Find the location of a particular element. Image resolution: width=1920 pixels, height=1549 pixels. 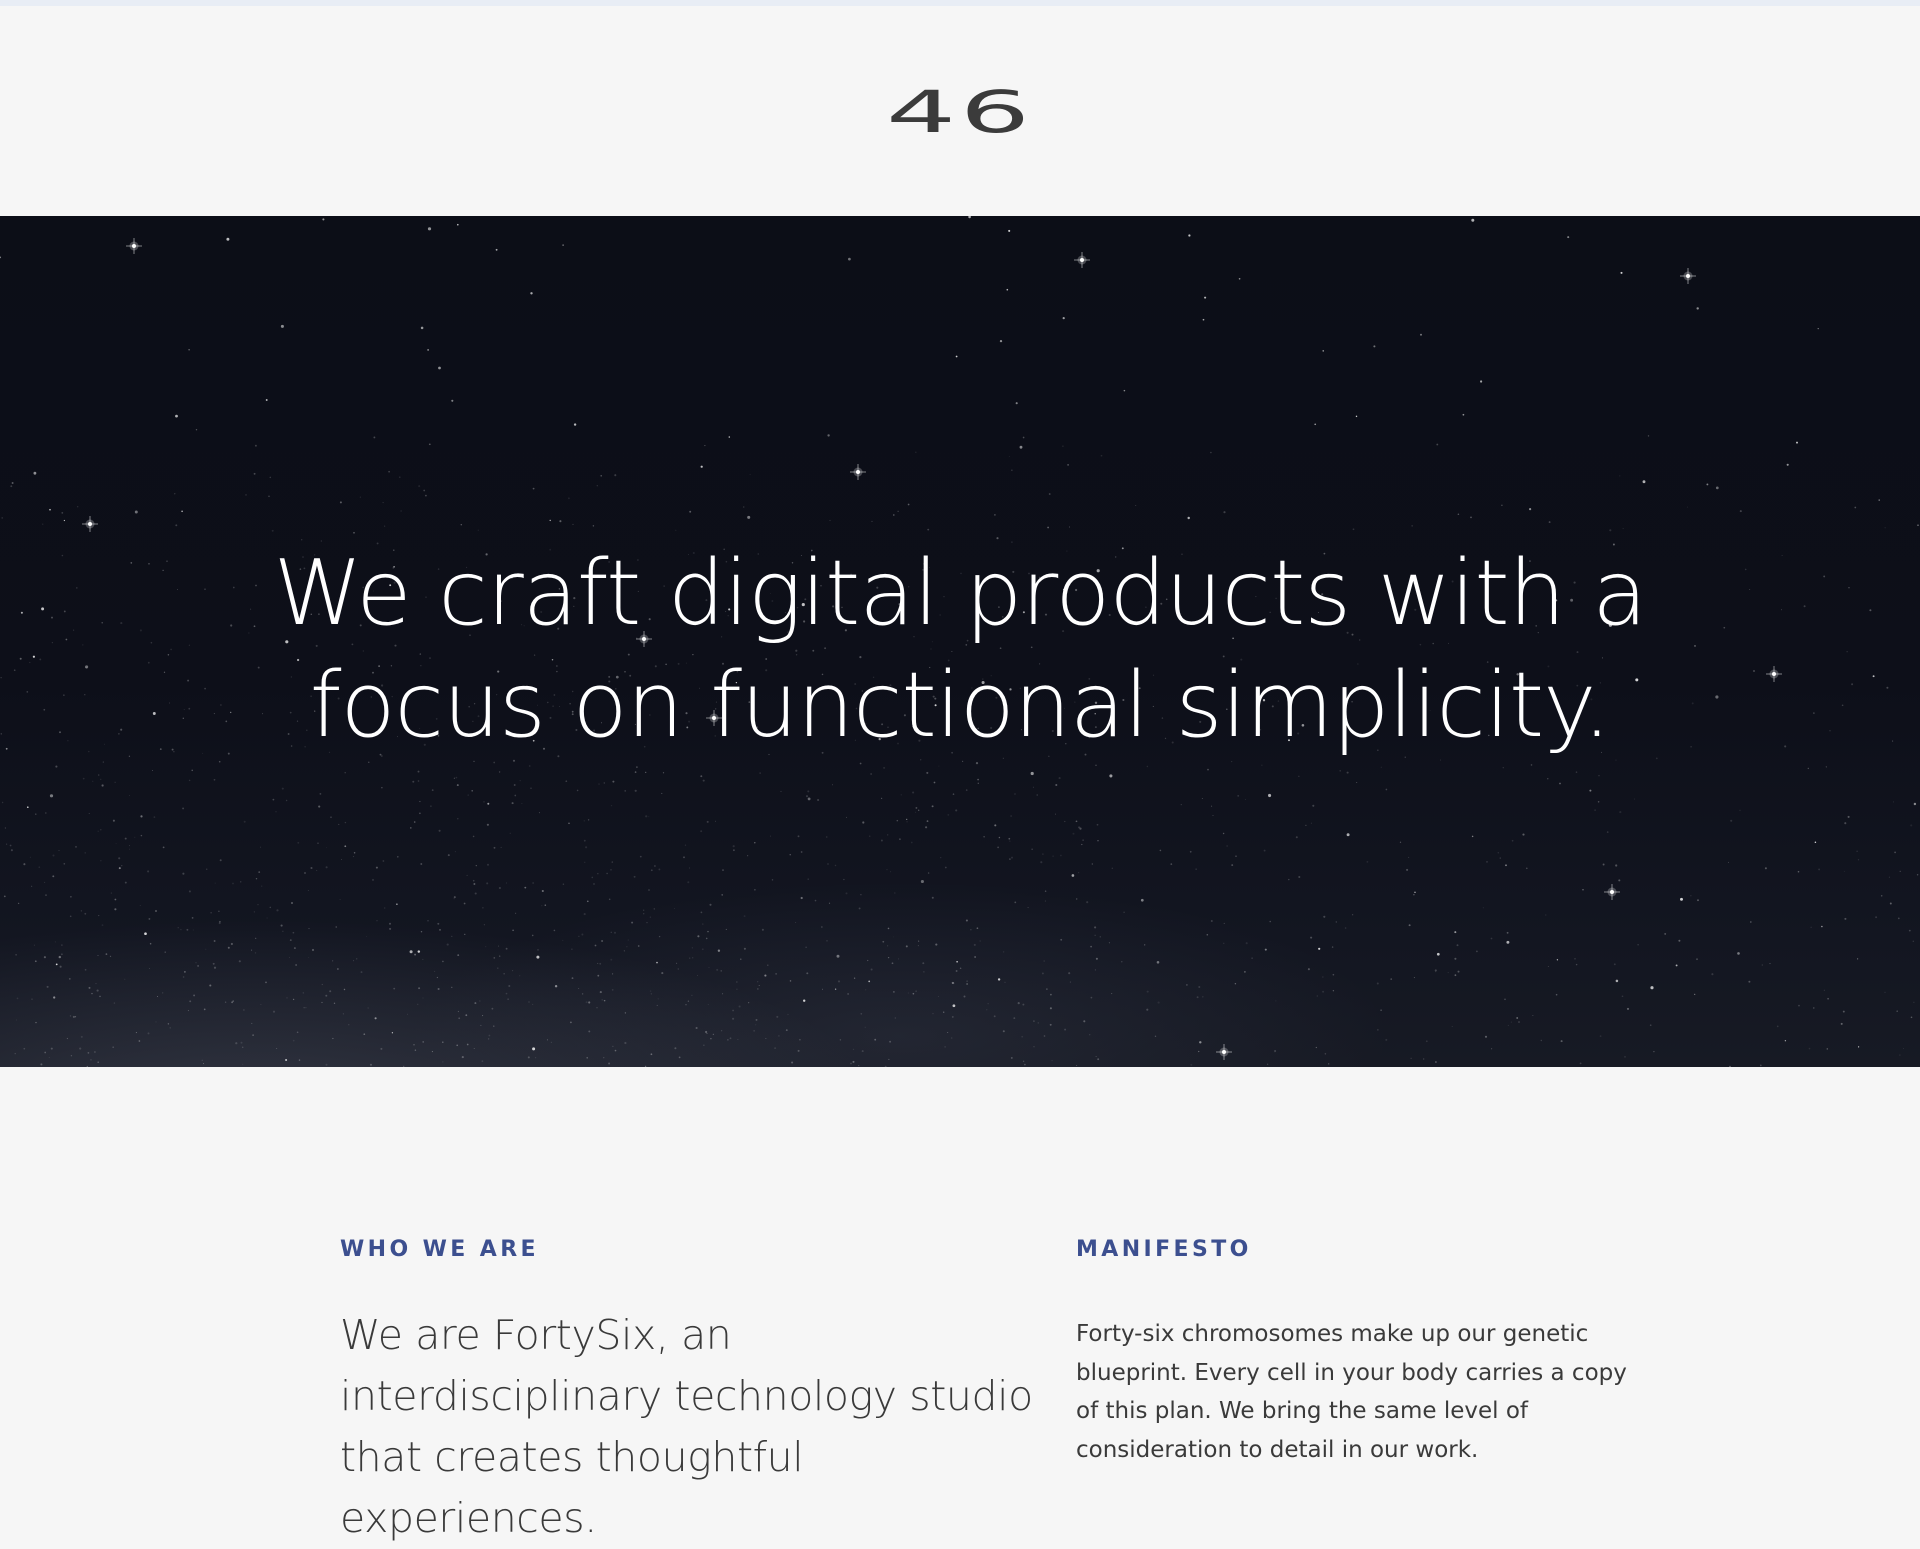

site-logo: 46 is located at coordinates (960, 112).